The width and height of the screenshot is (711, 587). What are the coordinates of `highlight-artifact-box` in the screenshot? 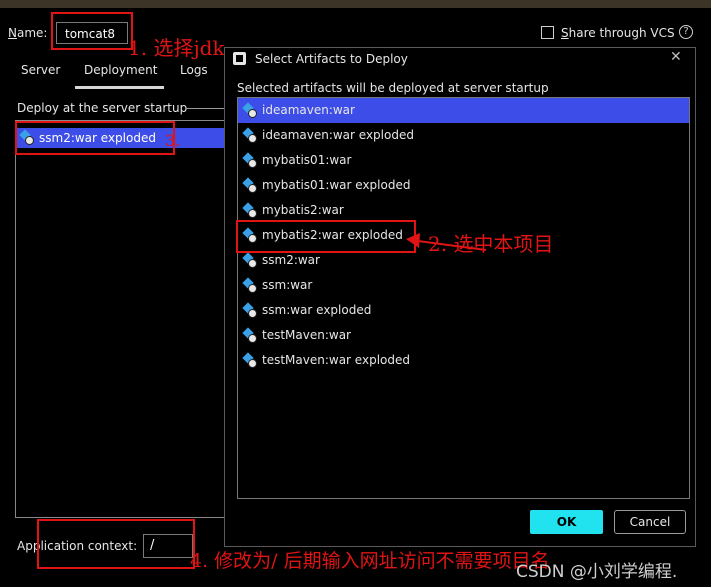 It's located at (326, 236).